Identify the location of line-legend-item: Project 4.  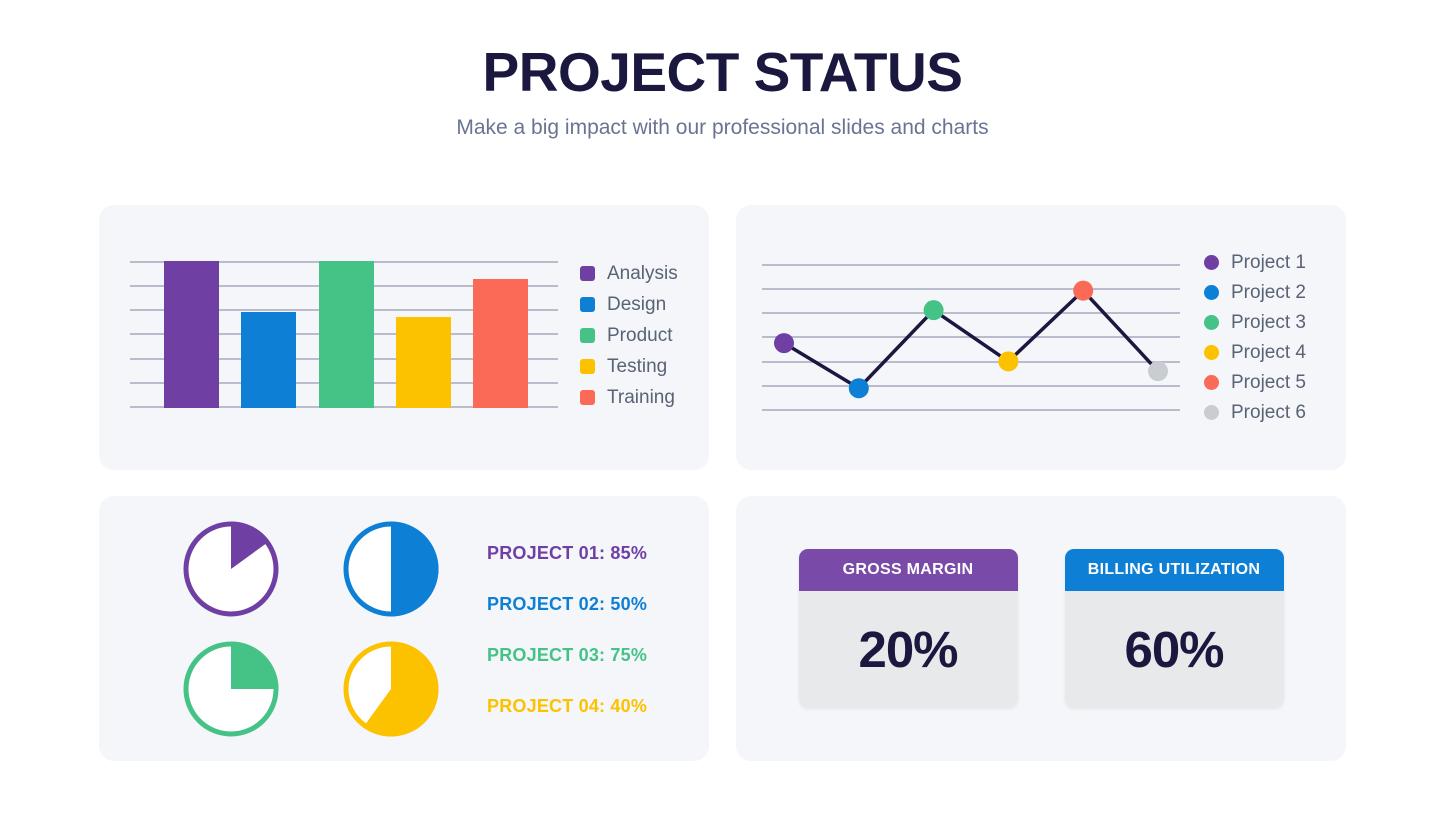
(1255, 353).